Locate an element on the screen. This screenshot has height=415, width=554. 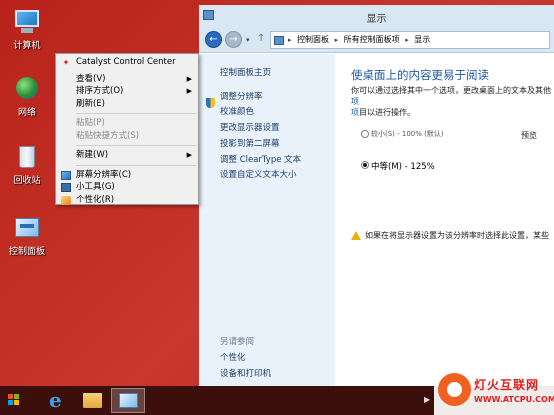
desktop-icon-computer: 计算机 is located at coordinates (27, 29).